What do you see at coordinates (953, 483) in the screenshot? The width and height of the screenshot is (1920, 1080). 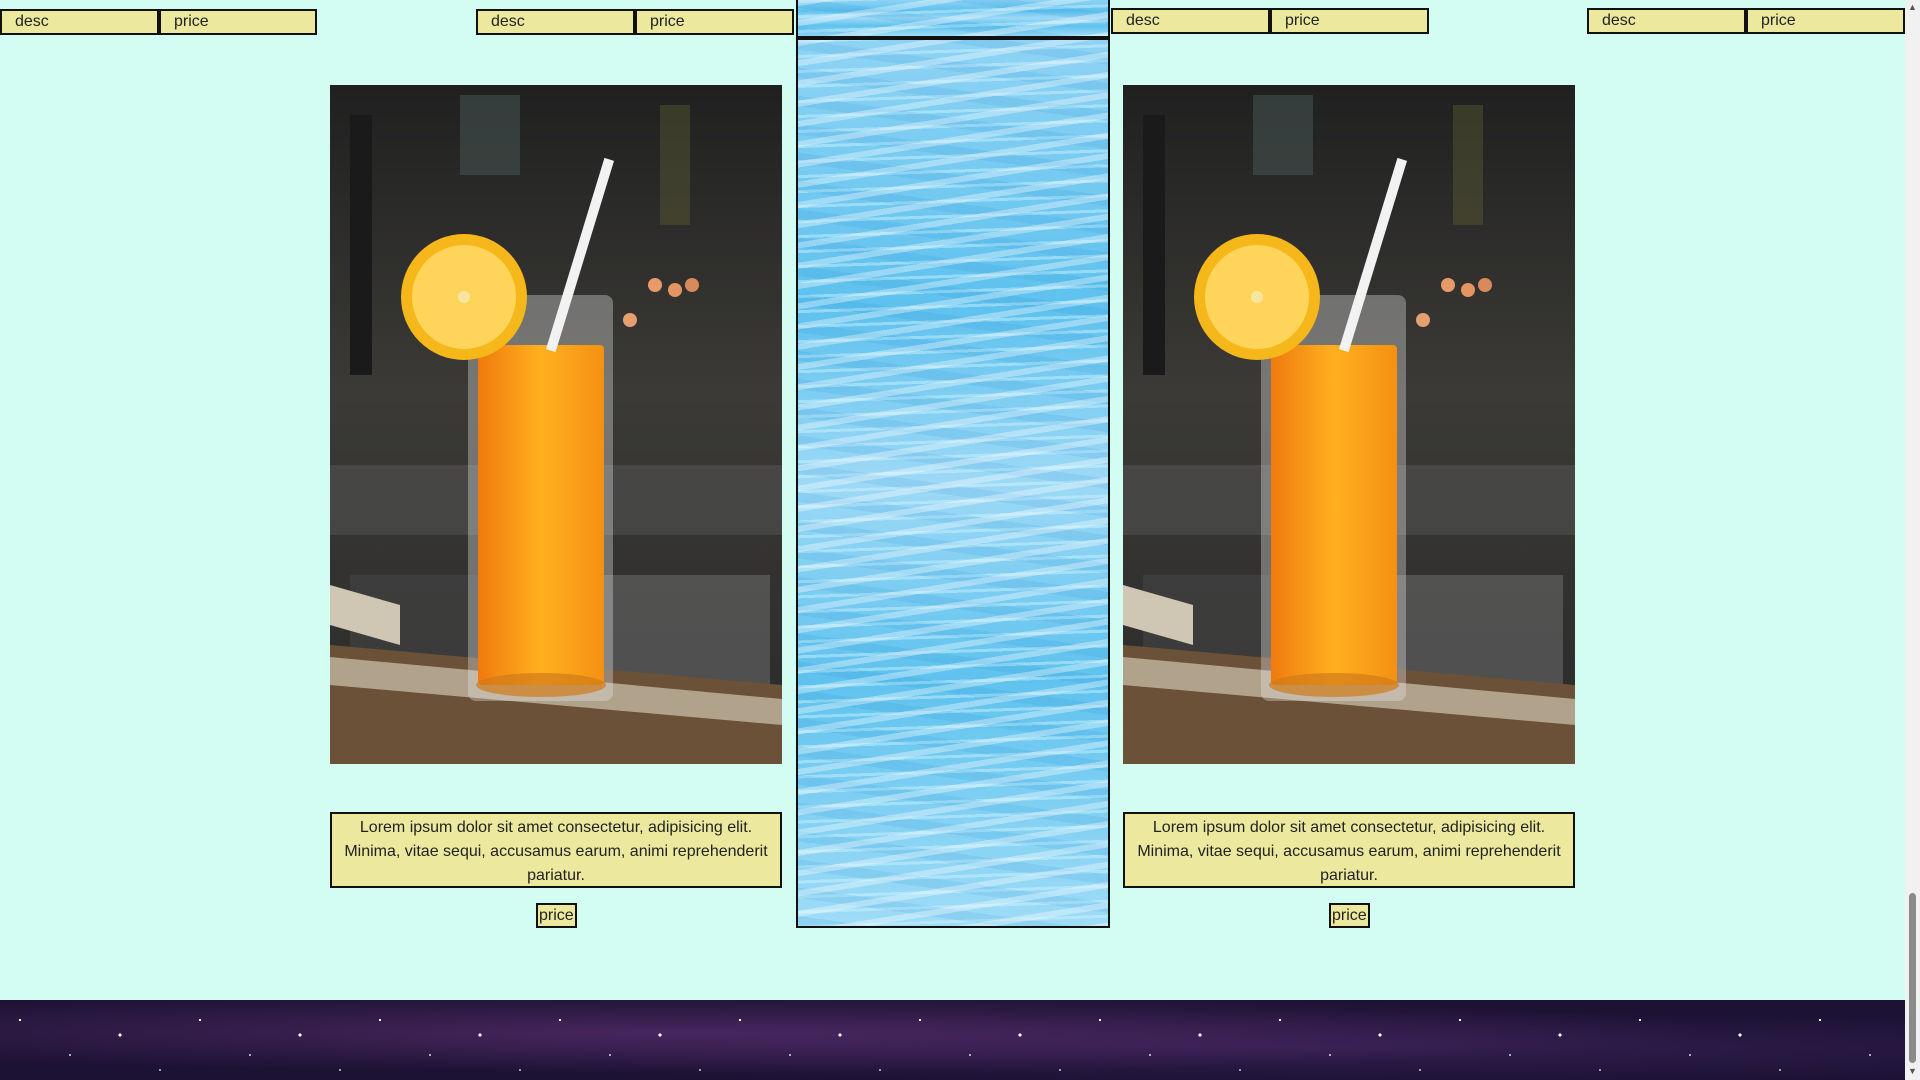 I see `water-banner-center` at bounding box center [953, 483].